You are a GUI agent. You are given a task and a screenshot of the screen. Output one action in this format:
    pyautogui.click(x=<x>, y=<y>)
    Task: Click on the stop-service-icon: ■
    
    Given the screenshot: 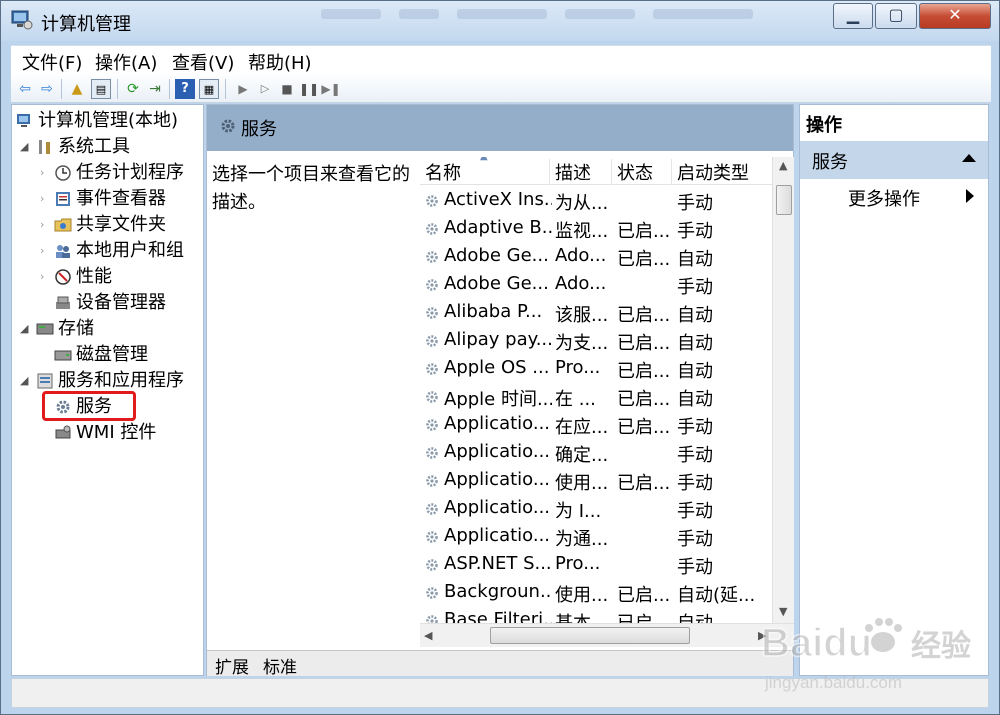 What is the action you would take?
    pyautogui.click(x=287, y=89)
    